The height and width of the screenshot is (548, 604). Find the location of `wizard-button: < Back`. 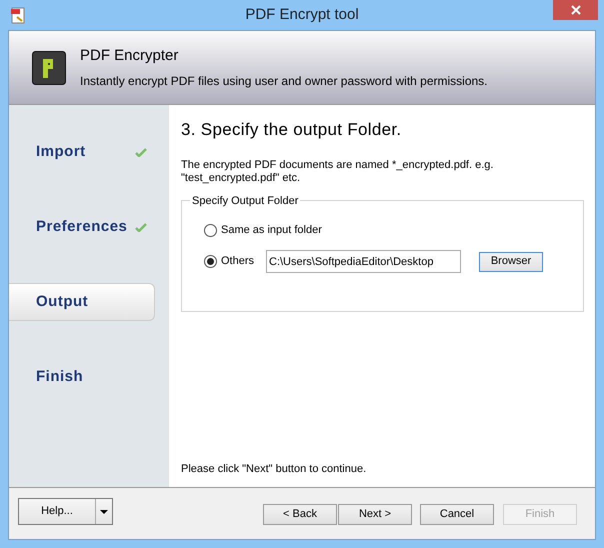

wizard-button: < Back is located at coordinates (300, 514).